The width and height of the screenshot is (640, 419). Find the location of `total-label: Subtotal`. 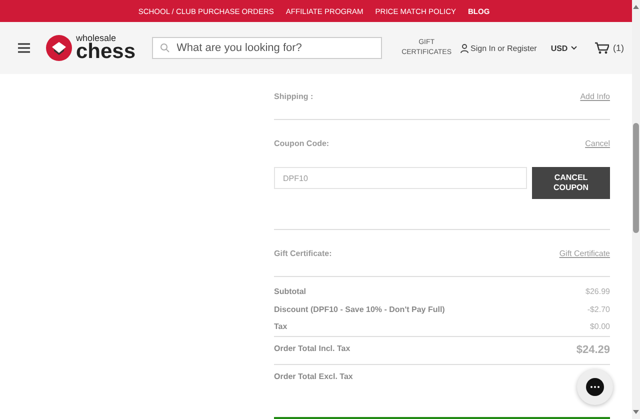

total-label: Subtotal is located at coordinates (290, 291).